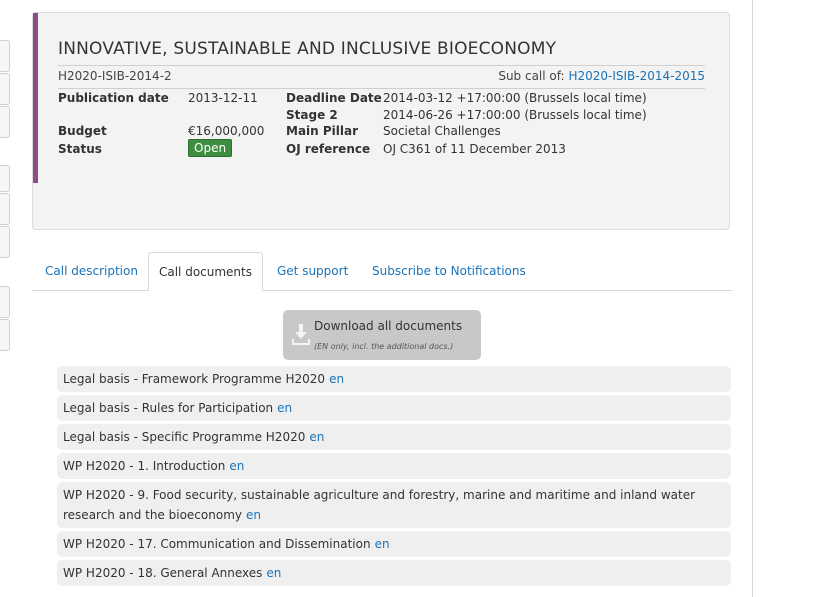 The height and width of the screenshot is (597, 839). What do you see at coordinates (163, 573) in the screenshot?
I see `document-title: WP H2020 - 18. General Annexes` at bounding box center [163, 573].